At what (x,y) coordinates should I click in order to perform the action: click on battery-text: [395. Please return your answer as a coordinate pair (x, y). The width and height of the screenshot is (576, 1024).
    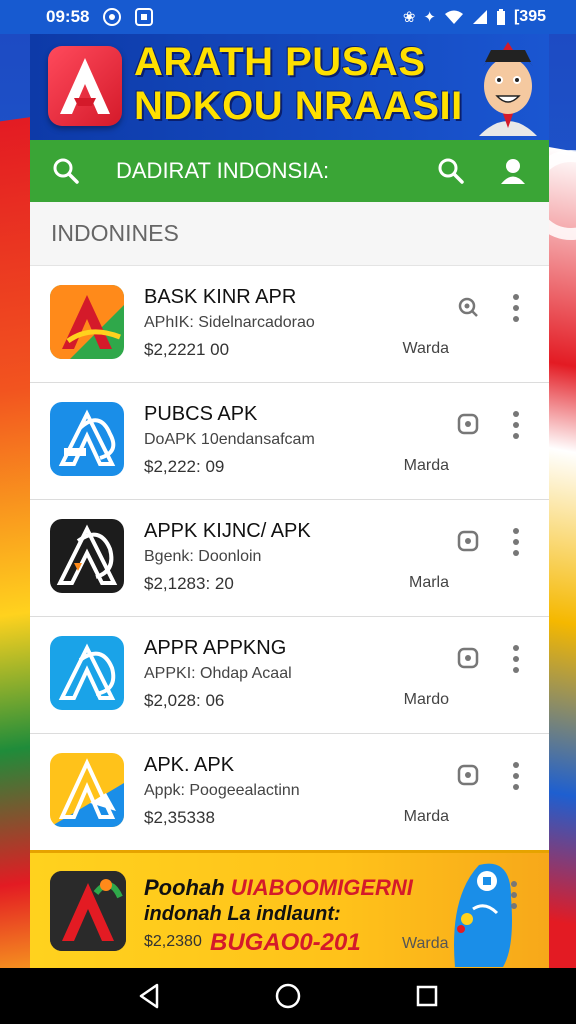
    Looking at the image, I should click on (529, 16).